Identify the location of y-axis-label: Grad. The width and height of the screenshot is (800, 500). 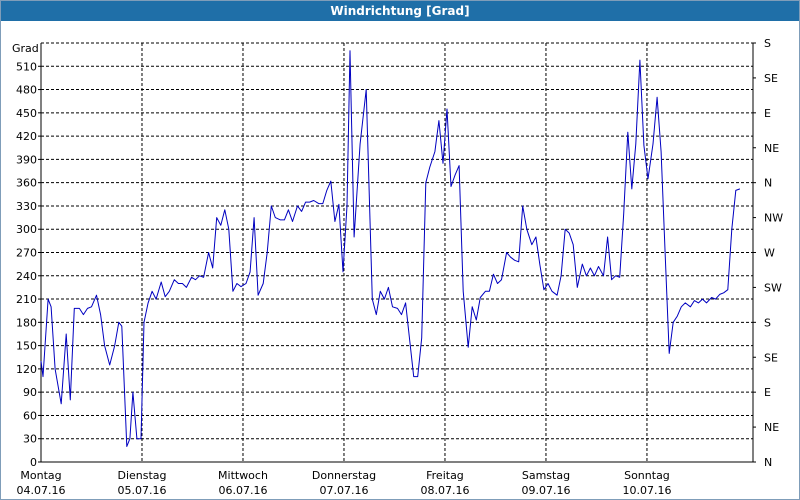
(25, 48).